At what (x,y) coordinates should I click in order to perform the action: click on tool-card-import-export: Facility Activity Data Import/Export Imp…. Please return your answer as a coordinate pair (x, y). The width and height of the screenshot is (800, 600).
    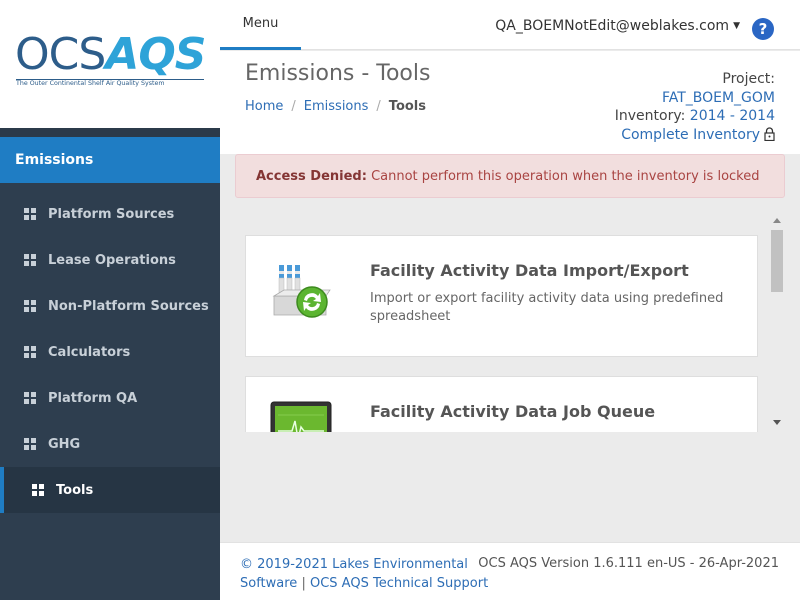
    Looking at the image, I should click on (501, 296).